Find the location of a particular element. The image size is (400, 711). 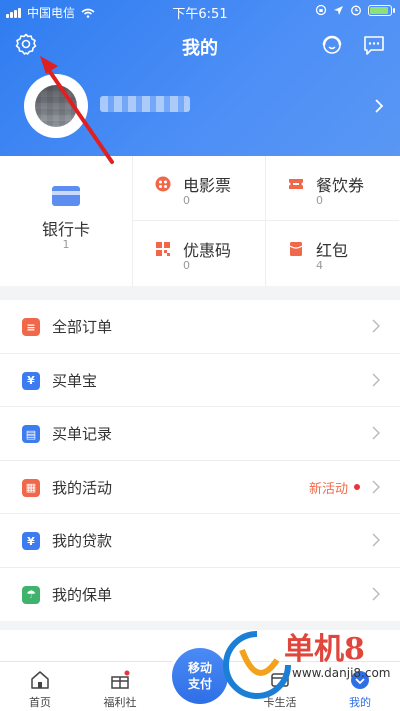

red-packet-tile: 红包 4 is located at coordinates (332, 253).